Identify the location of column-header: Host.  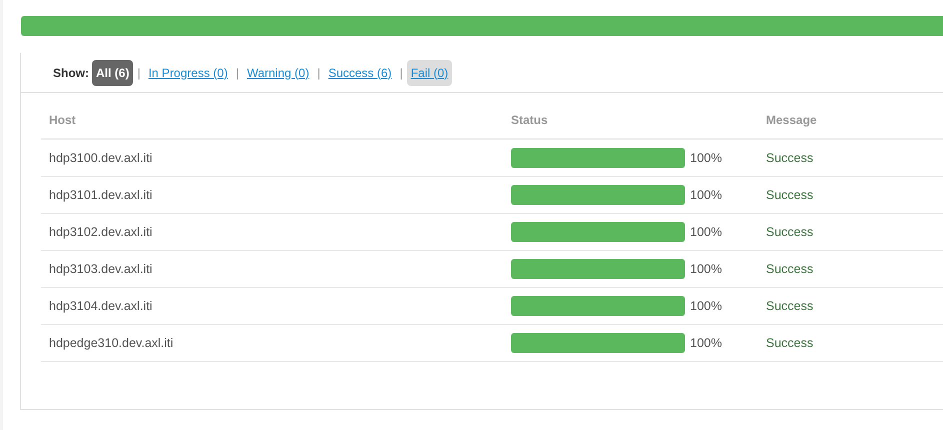
(62, 120).